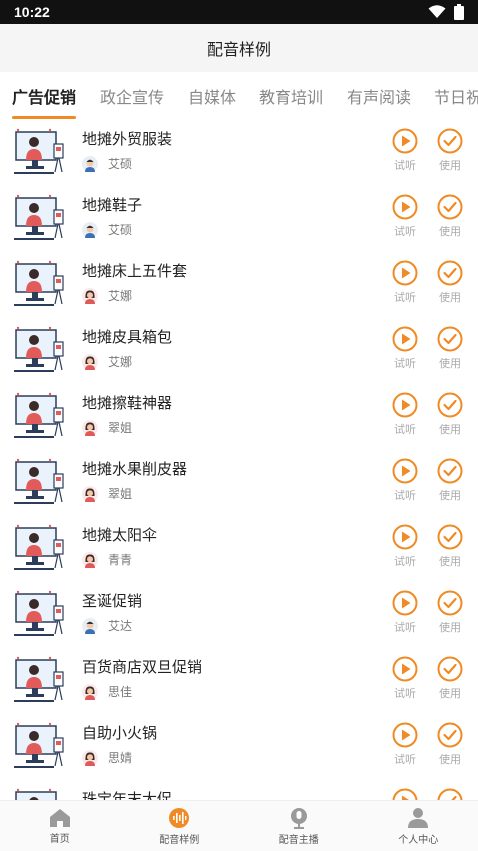 This screenshot has width=478, height=851. Describe the element at coordinates (132, 96) in the screenshot. I see `tab-government-enterprise: 政企宣传` at that location.